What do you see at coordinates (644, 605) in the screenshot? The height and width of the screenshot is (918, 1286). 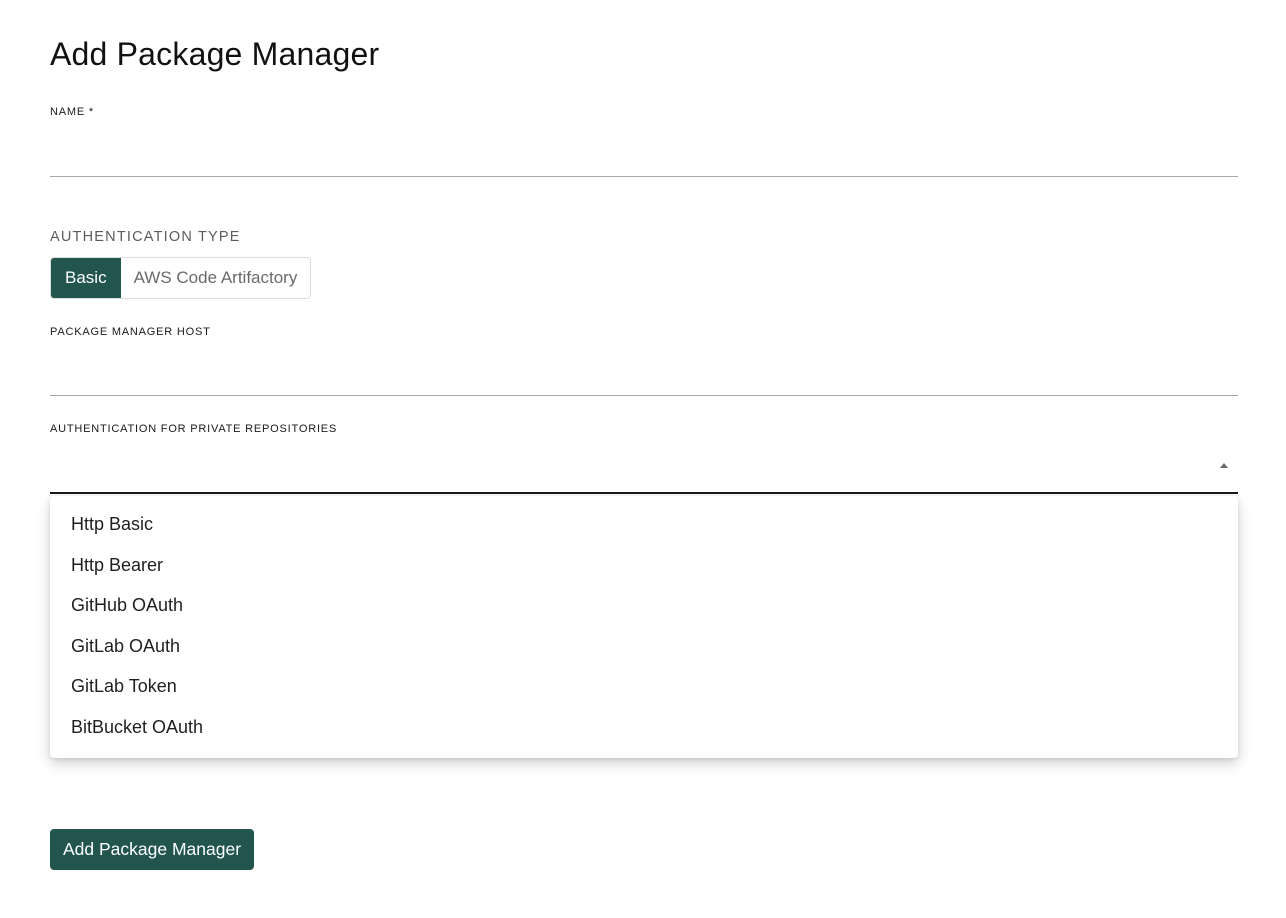 I see `menu-item-github-oauth: GitHub OAuth` at bounding box center [644, 605].